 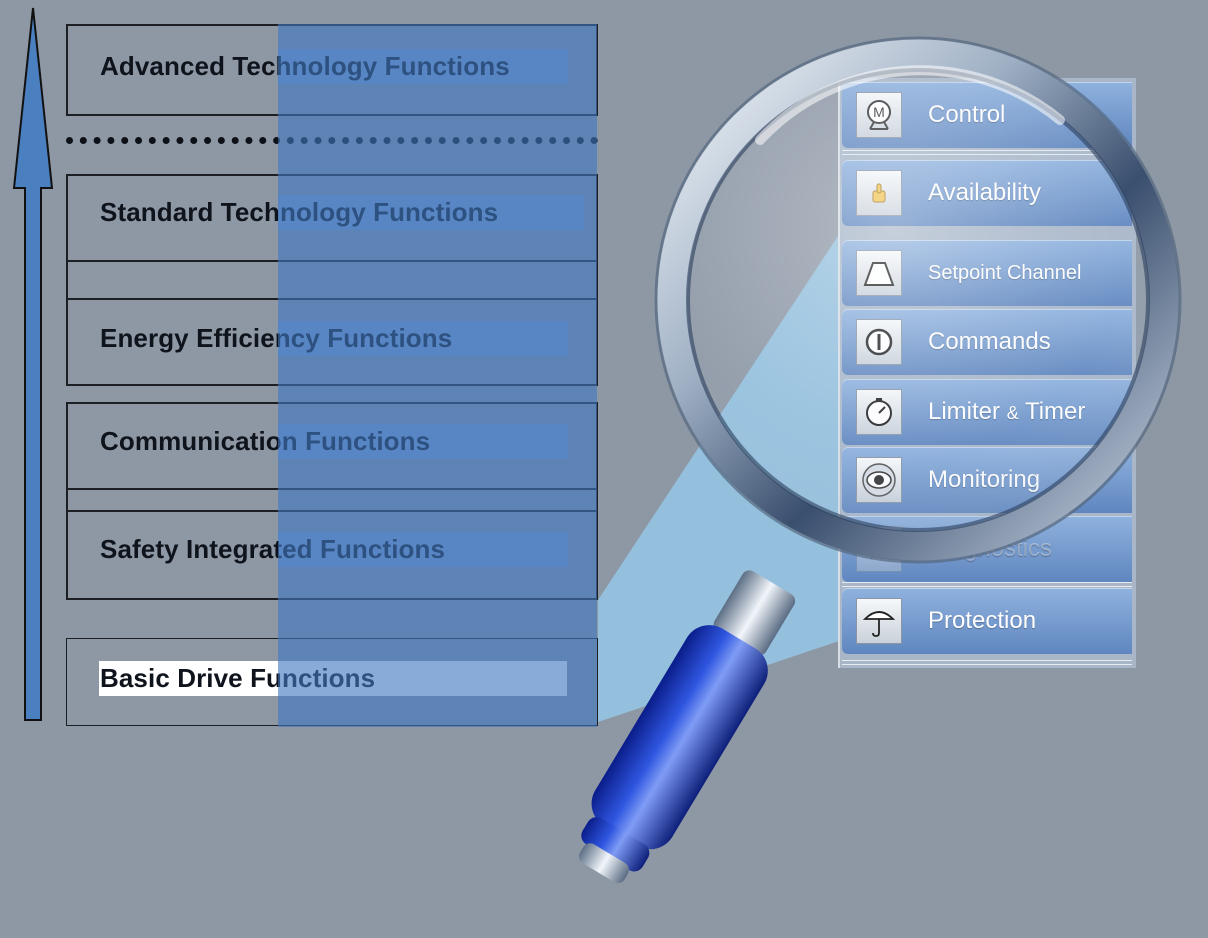 I want to click on menu-label-diagnostics: Diagnostics, so click(x=990, y=548).